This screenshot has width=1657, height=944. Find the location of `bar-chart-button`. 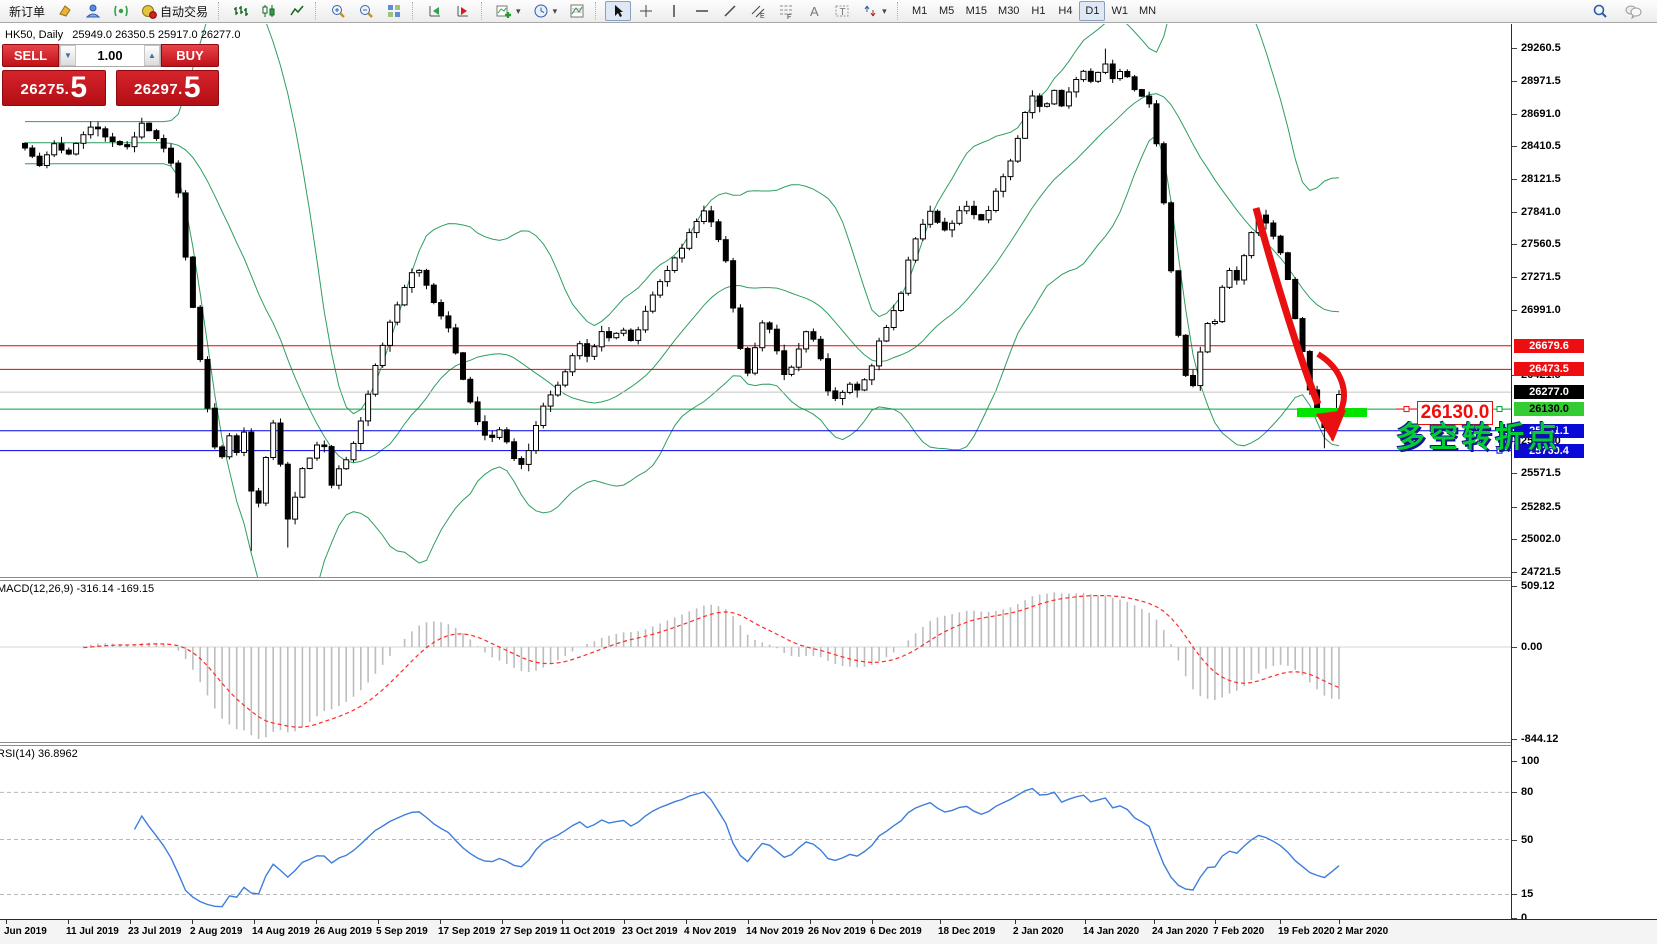

bar-chart-button is located at coordinates (241, 11).